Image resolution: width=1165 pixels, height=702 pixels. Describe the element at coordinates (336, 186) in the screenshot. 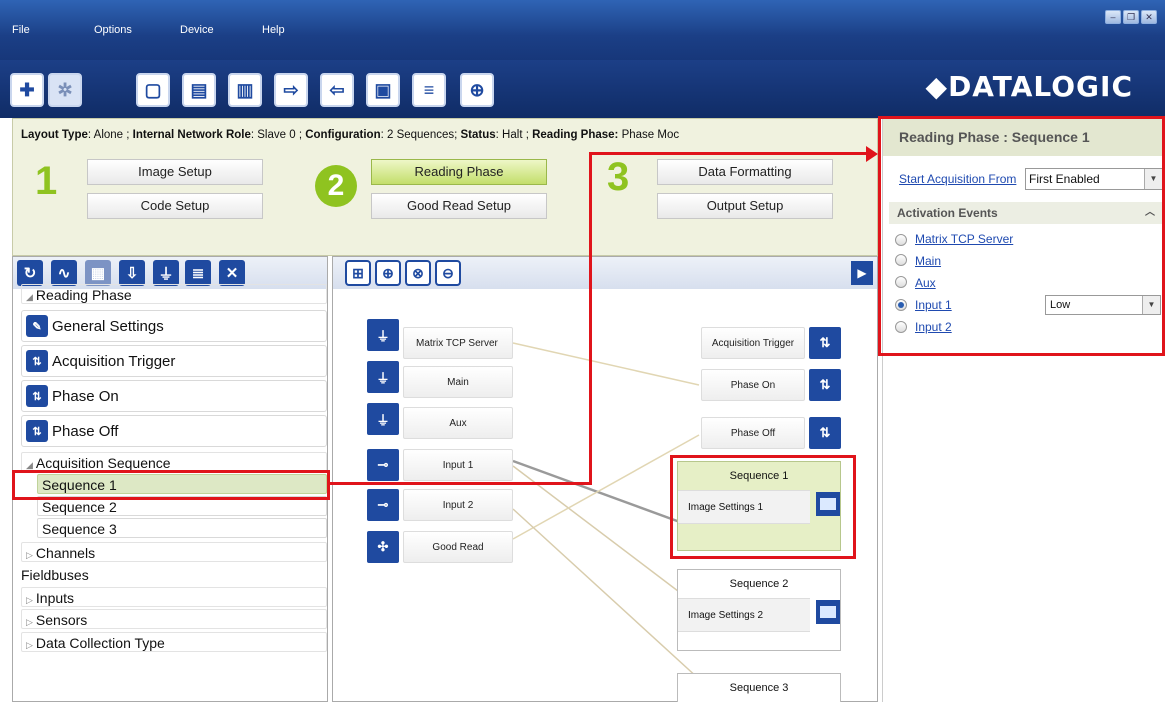

I see `step-2-number: 2` at that location.